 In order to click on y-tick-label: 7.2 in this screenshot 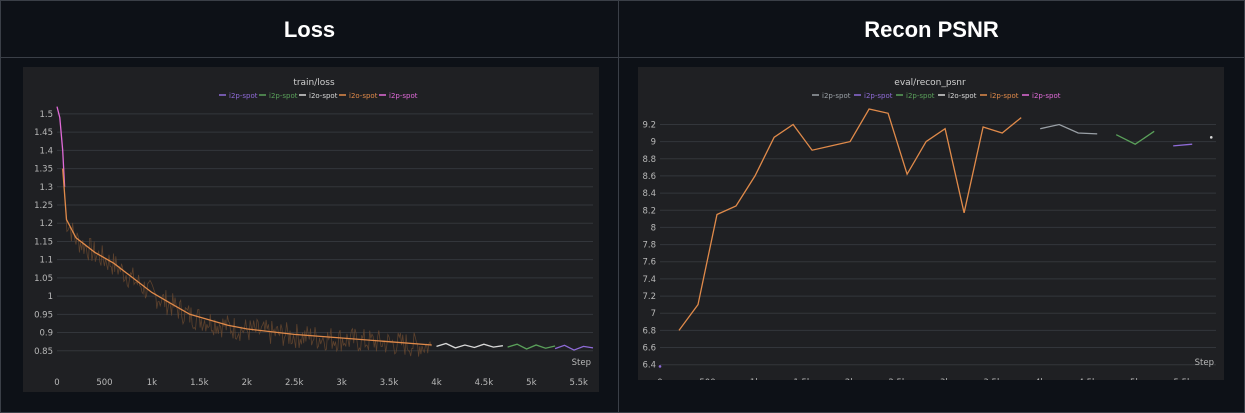, I will do `click(649, 297)`.